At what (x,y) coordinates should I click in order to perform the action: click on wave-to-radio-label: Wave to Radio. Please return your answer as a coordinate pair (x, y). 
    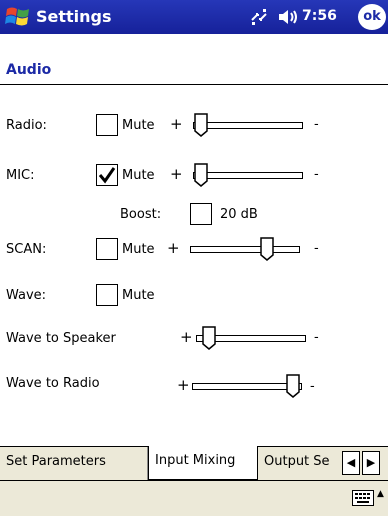
    Looking at the image, I should click on (53, 383).